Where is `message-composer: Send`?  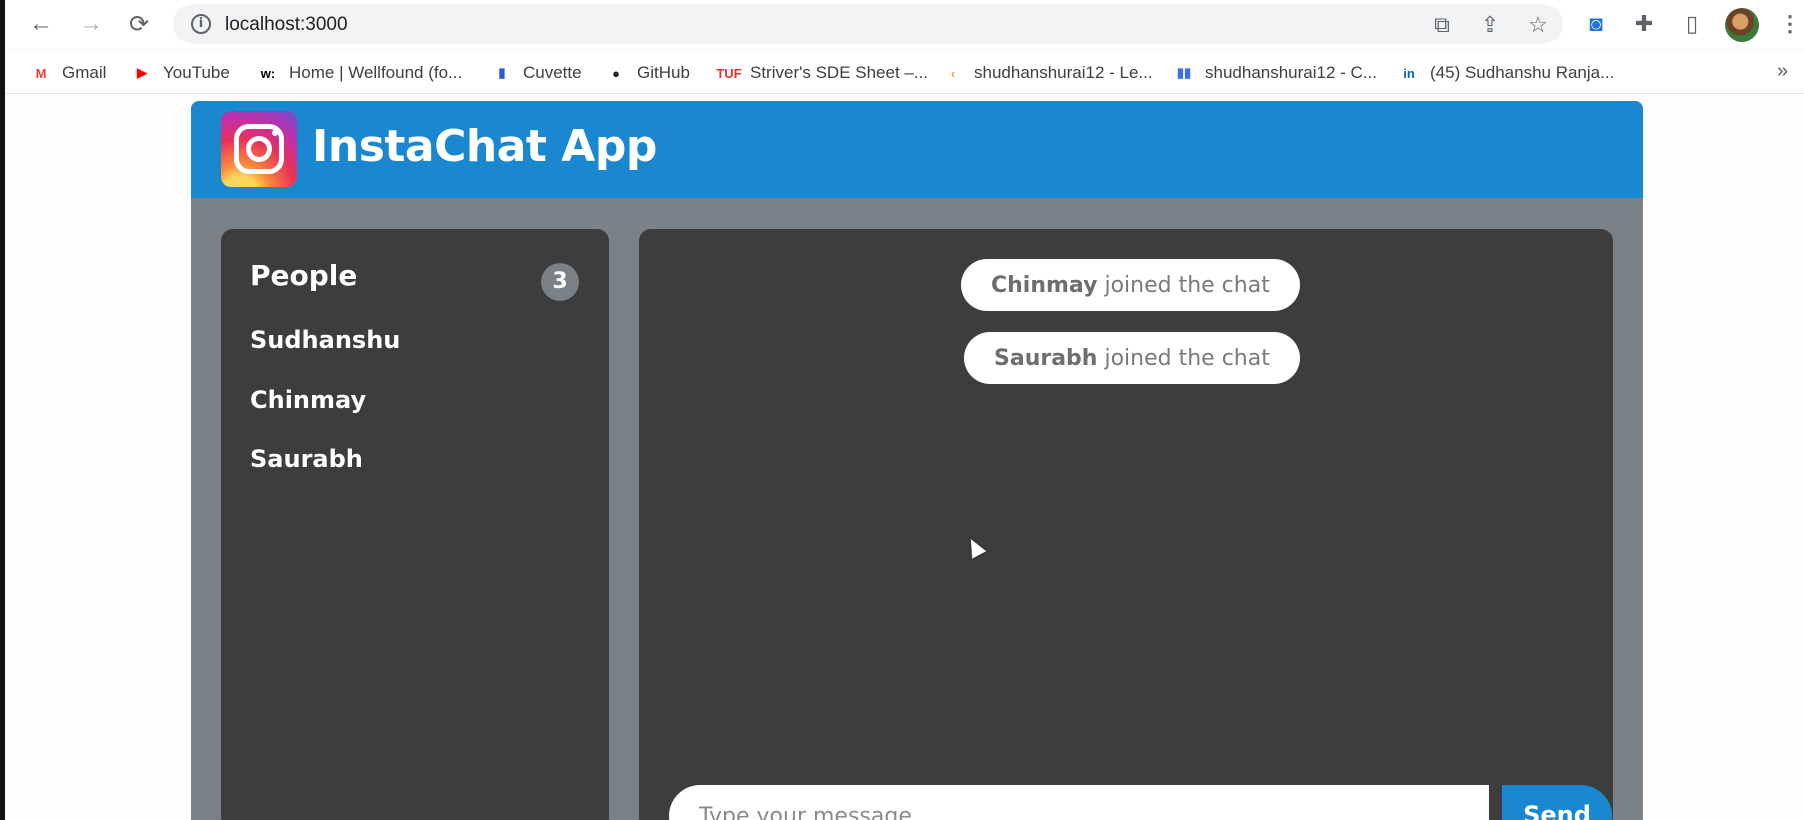
message-composer: Send is located at coordinates (1140, 802).